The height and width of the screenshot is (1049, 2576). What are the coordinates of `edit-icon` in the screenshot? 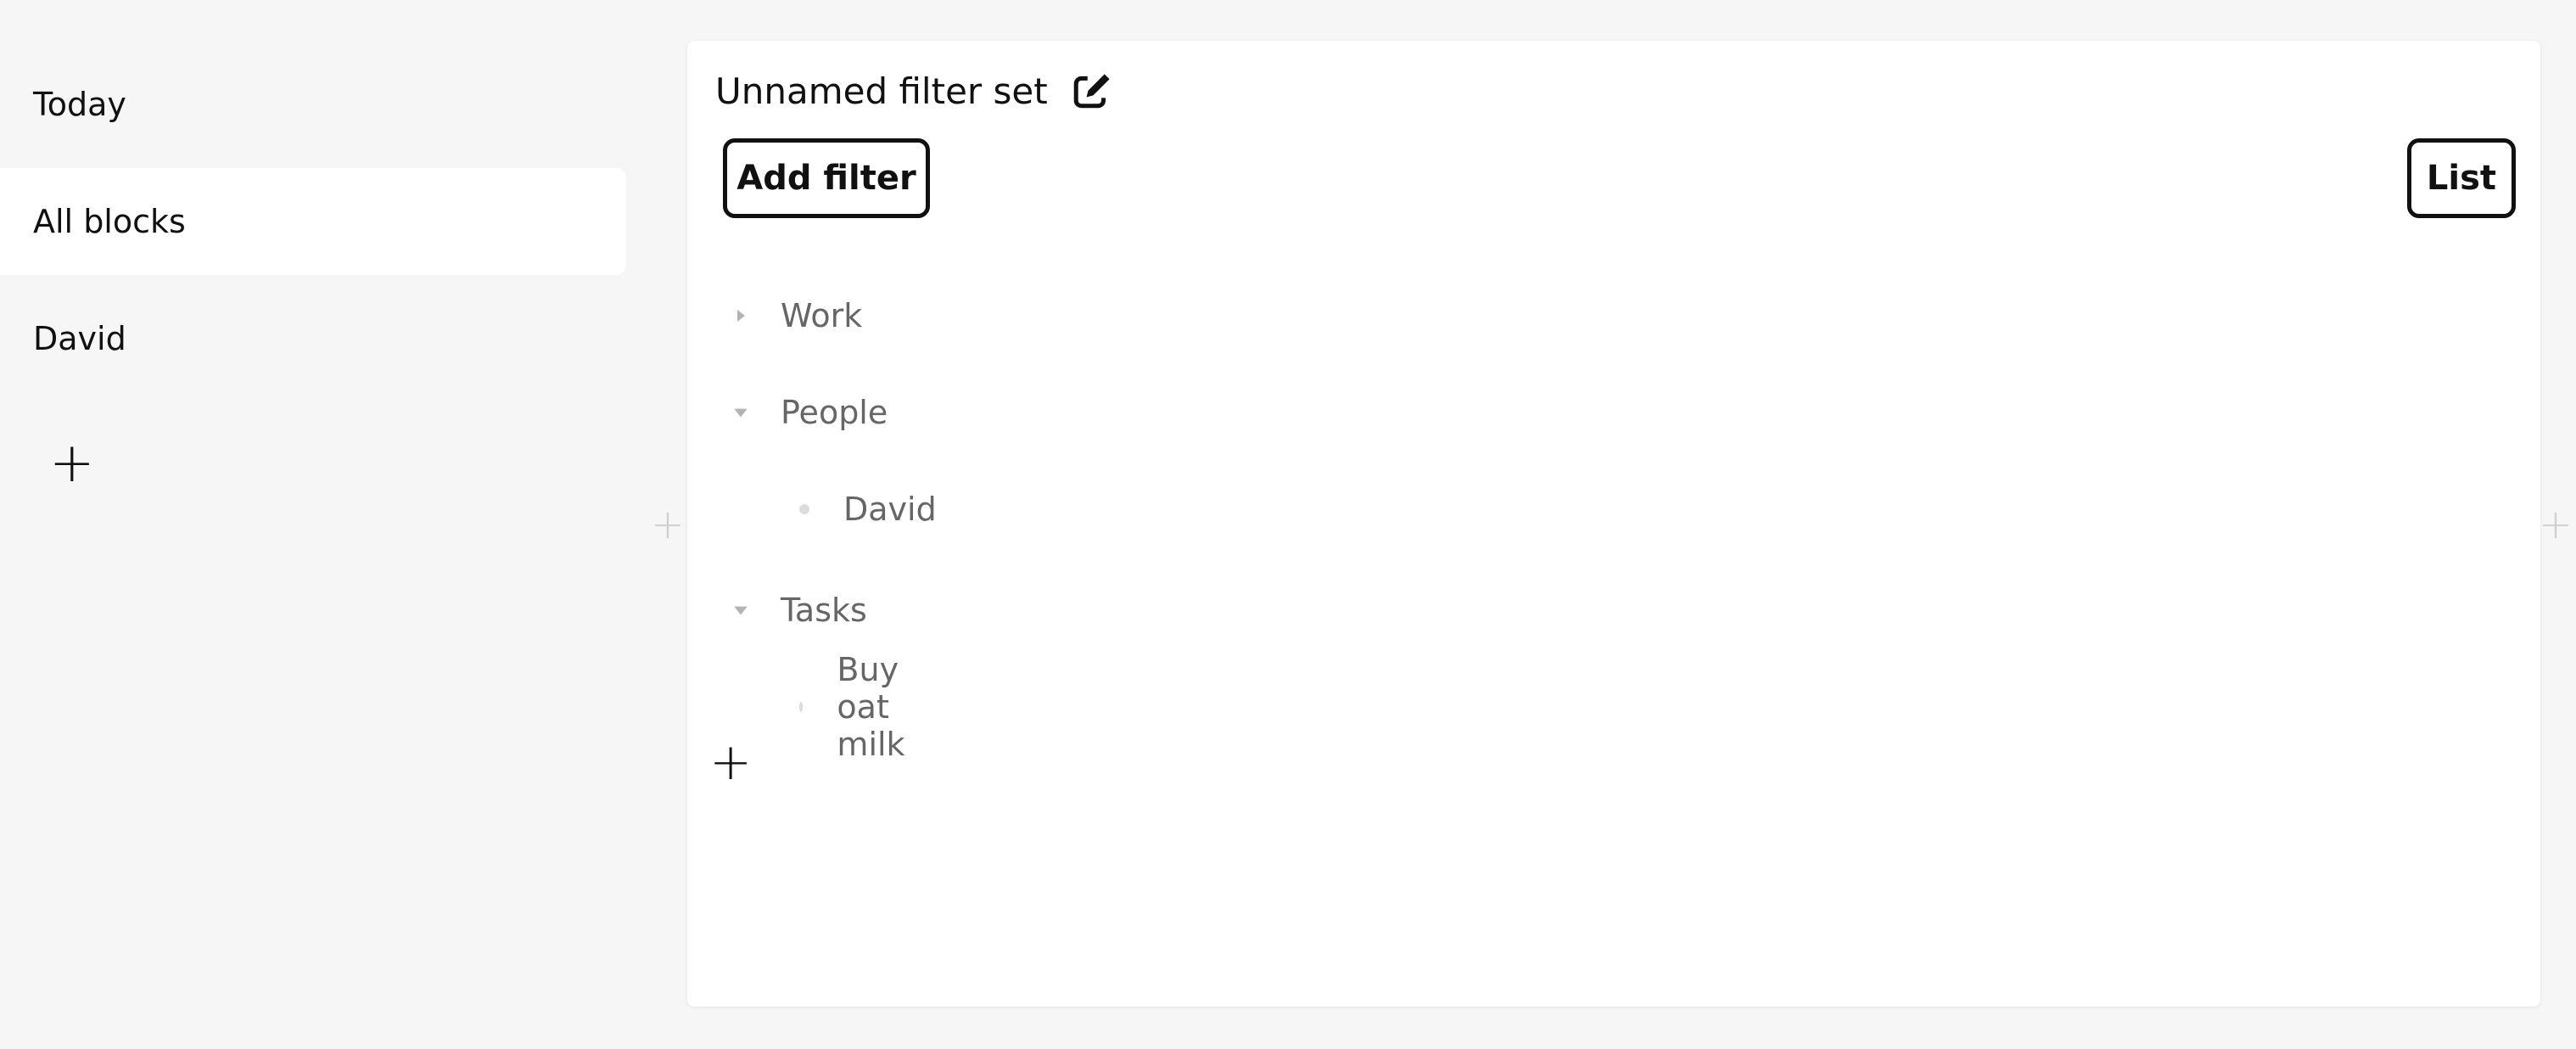 It's located at (1093, 91).